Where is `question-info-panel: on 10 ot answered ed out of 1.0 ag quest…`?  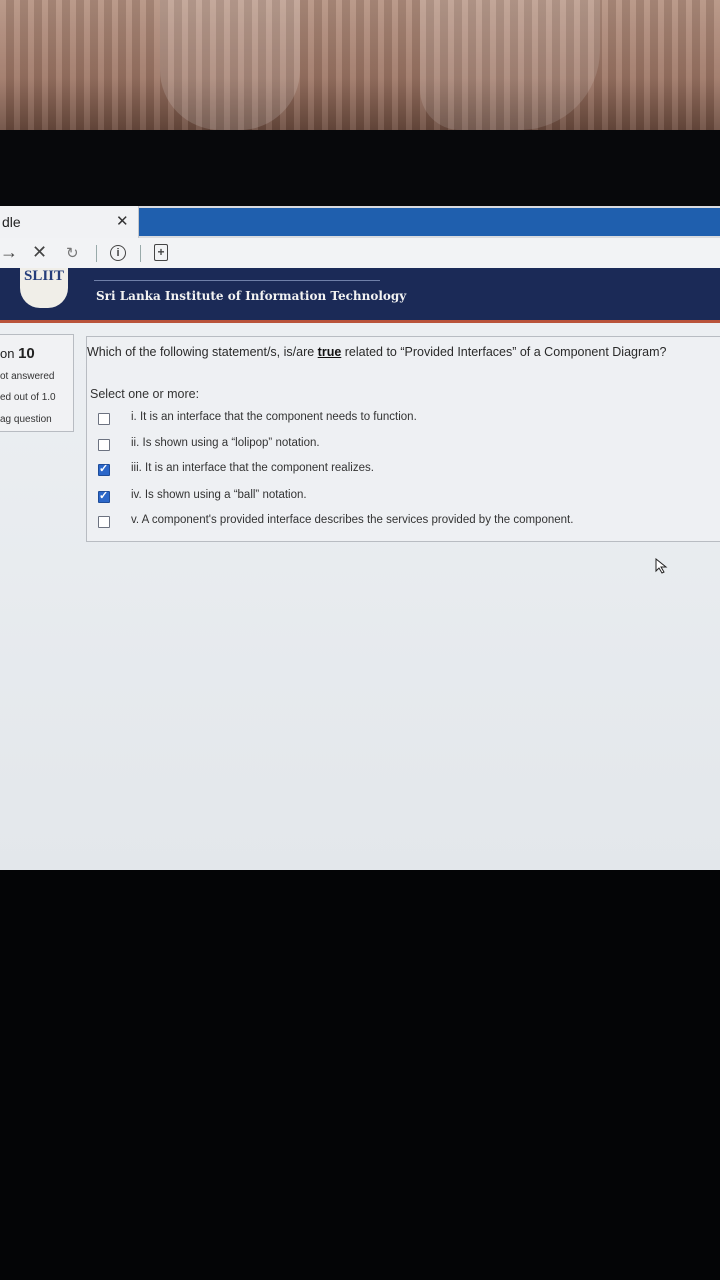 question-info-panel: on 10 ot answered ed out of 1.0 ag quest… is located at coordinates (37, 383).